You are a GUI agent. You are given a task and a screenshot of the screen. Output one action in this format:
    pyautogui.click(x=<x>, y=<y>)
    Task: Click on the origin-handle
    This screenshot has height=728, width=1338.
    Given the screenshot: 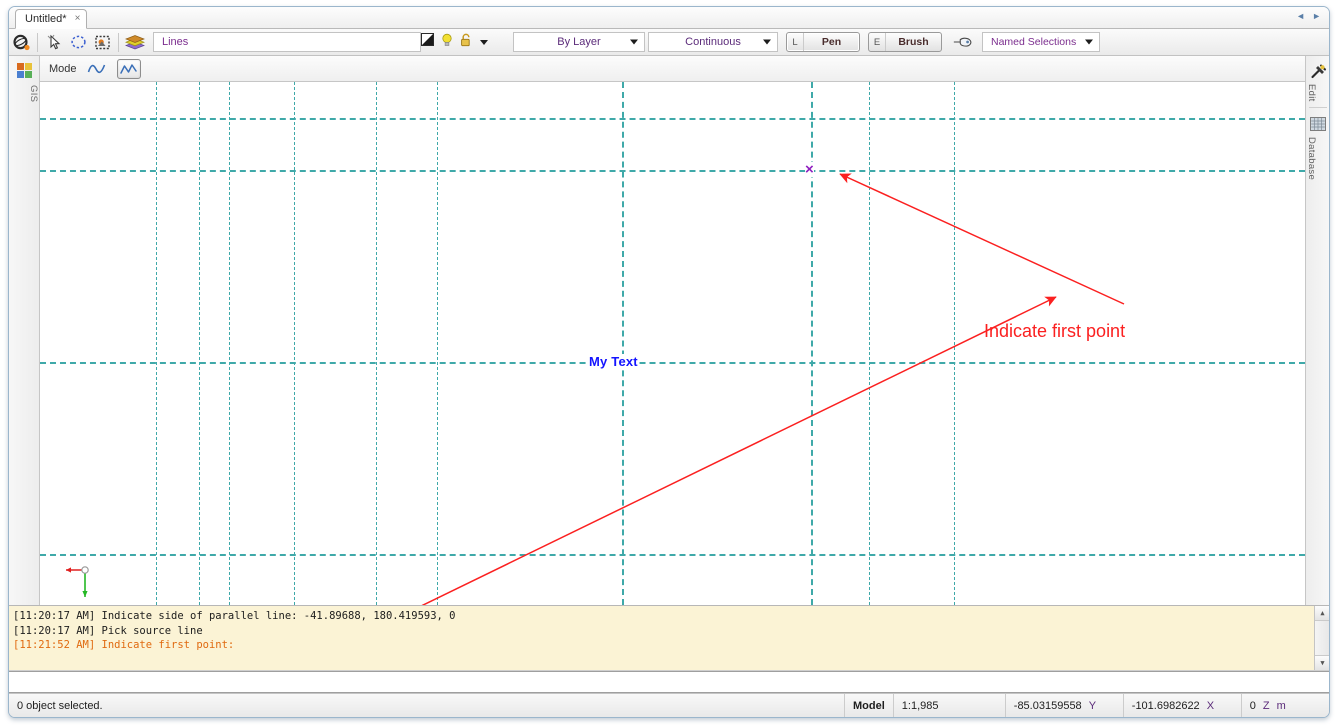 What is the action you would take?
    pyautogui.click(x=85, y=570)
    